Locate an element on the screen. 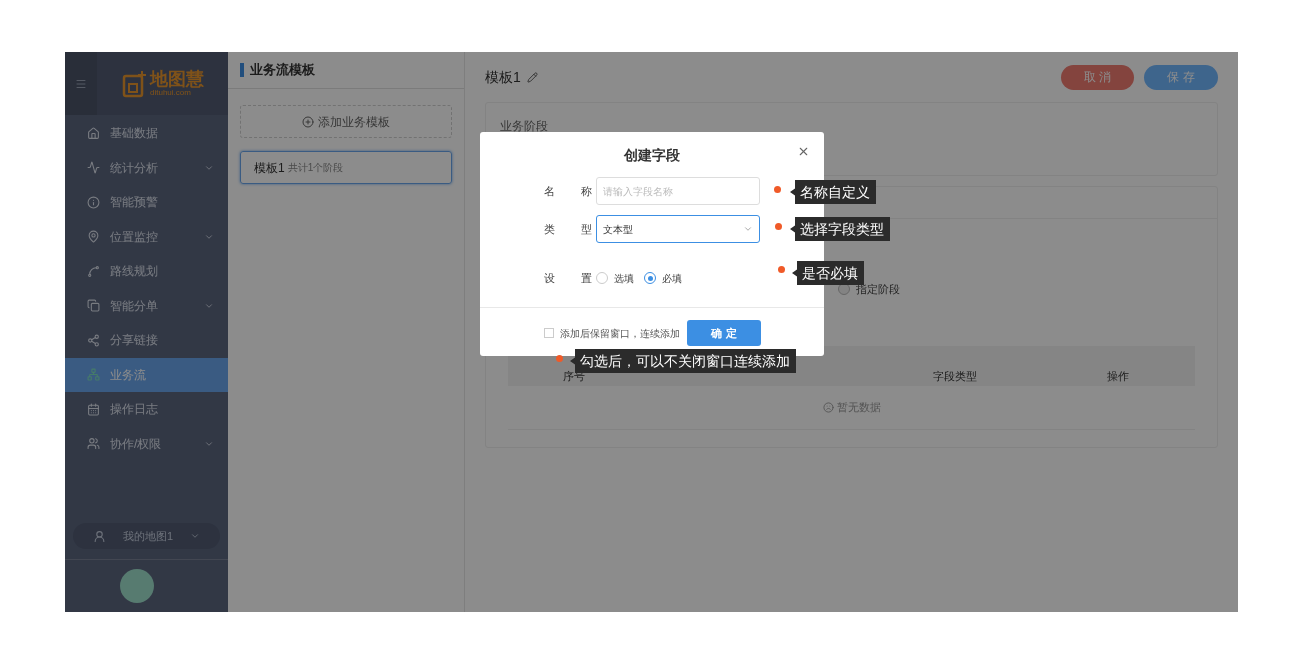  column-header: 字段类型 is located at coordinates (955, 376).